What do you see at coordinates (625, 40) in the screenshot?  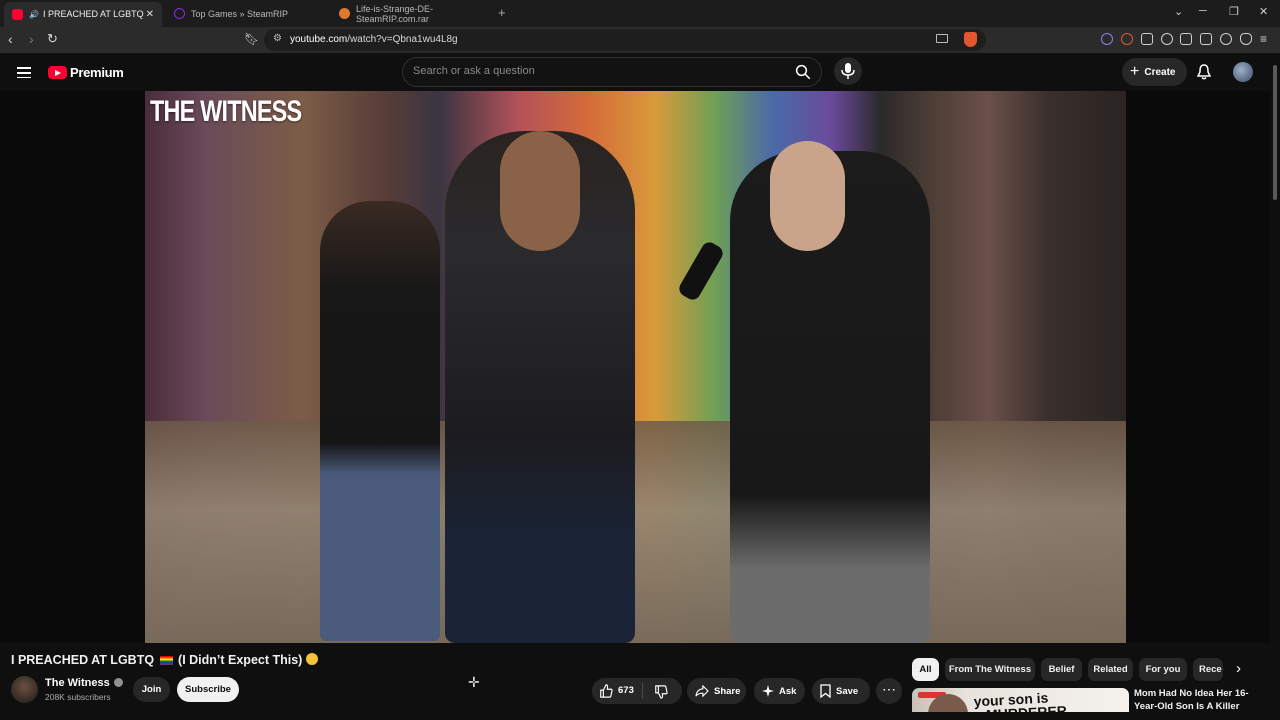 I see `address-bar: ⚙ youtube.com/watch?v=Qbna1wu4L8g` at bounding box center [625, 40].